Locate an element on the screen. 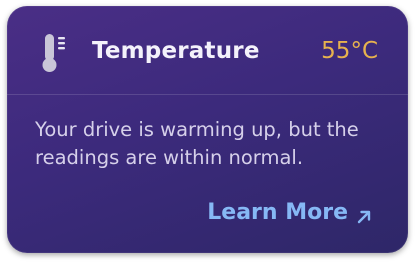 This screenshot has height=268, width=420. card-title: Temperature is located at coordinates (176, 51).